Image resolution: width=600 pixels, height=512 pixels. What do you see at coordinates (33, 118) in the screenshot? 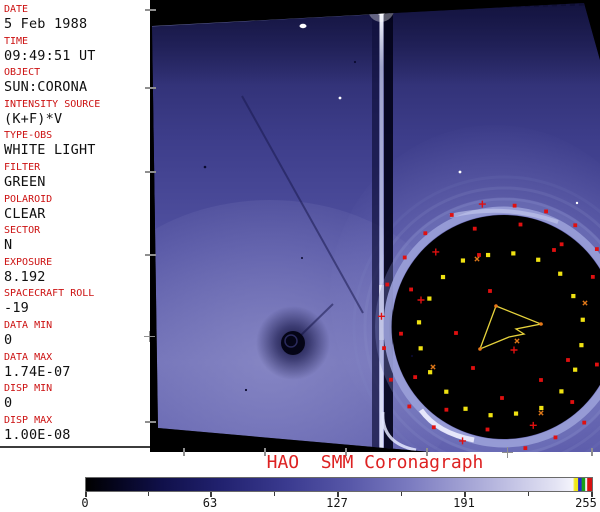
I see `metadata-value: (K+F)*V` at bounding box center [33, 118].